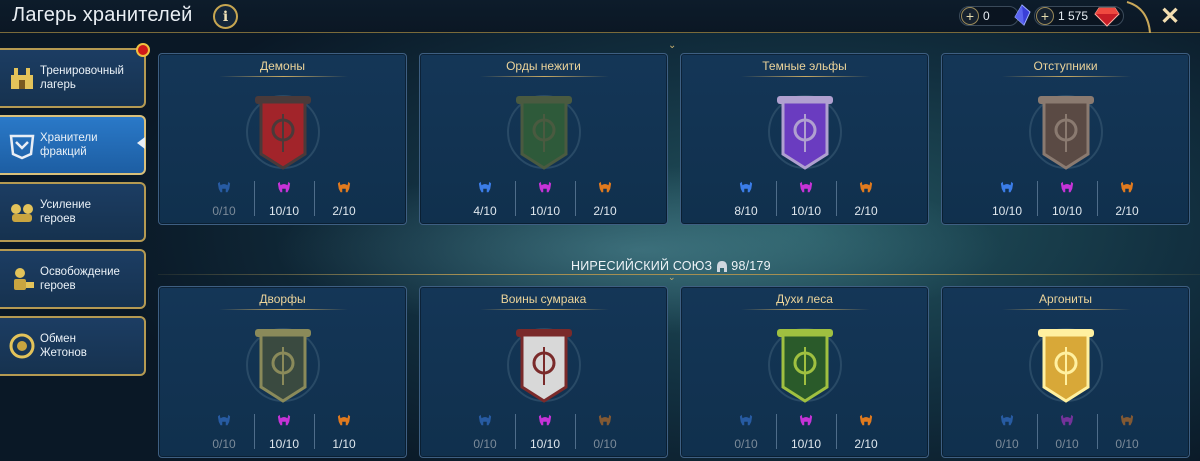 This screenshot has height=461, width=1200. I want to click on faction-name: Аргониты, so click(1065, 299).